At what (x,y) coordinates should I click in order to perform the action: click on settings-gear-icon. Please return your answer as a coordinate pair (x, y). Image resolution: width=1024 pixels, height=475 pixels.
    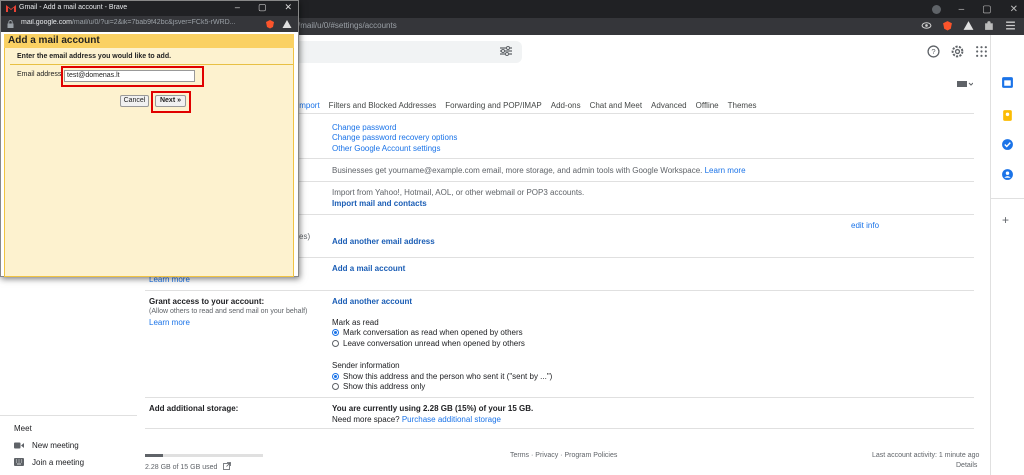
    Looking at the image, I should click on (957, 51).